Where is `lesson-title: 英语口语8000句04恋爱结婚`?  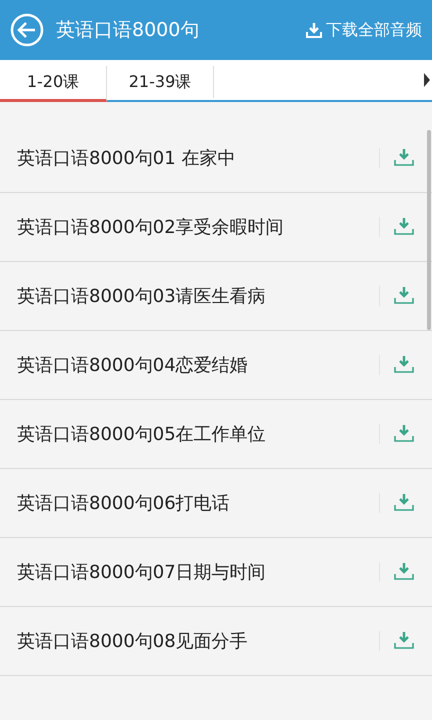 lesson-title: 英语口语8000句04恋爱结婚 is located at coordinates (198, 365).